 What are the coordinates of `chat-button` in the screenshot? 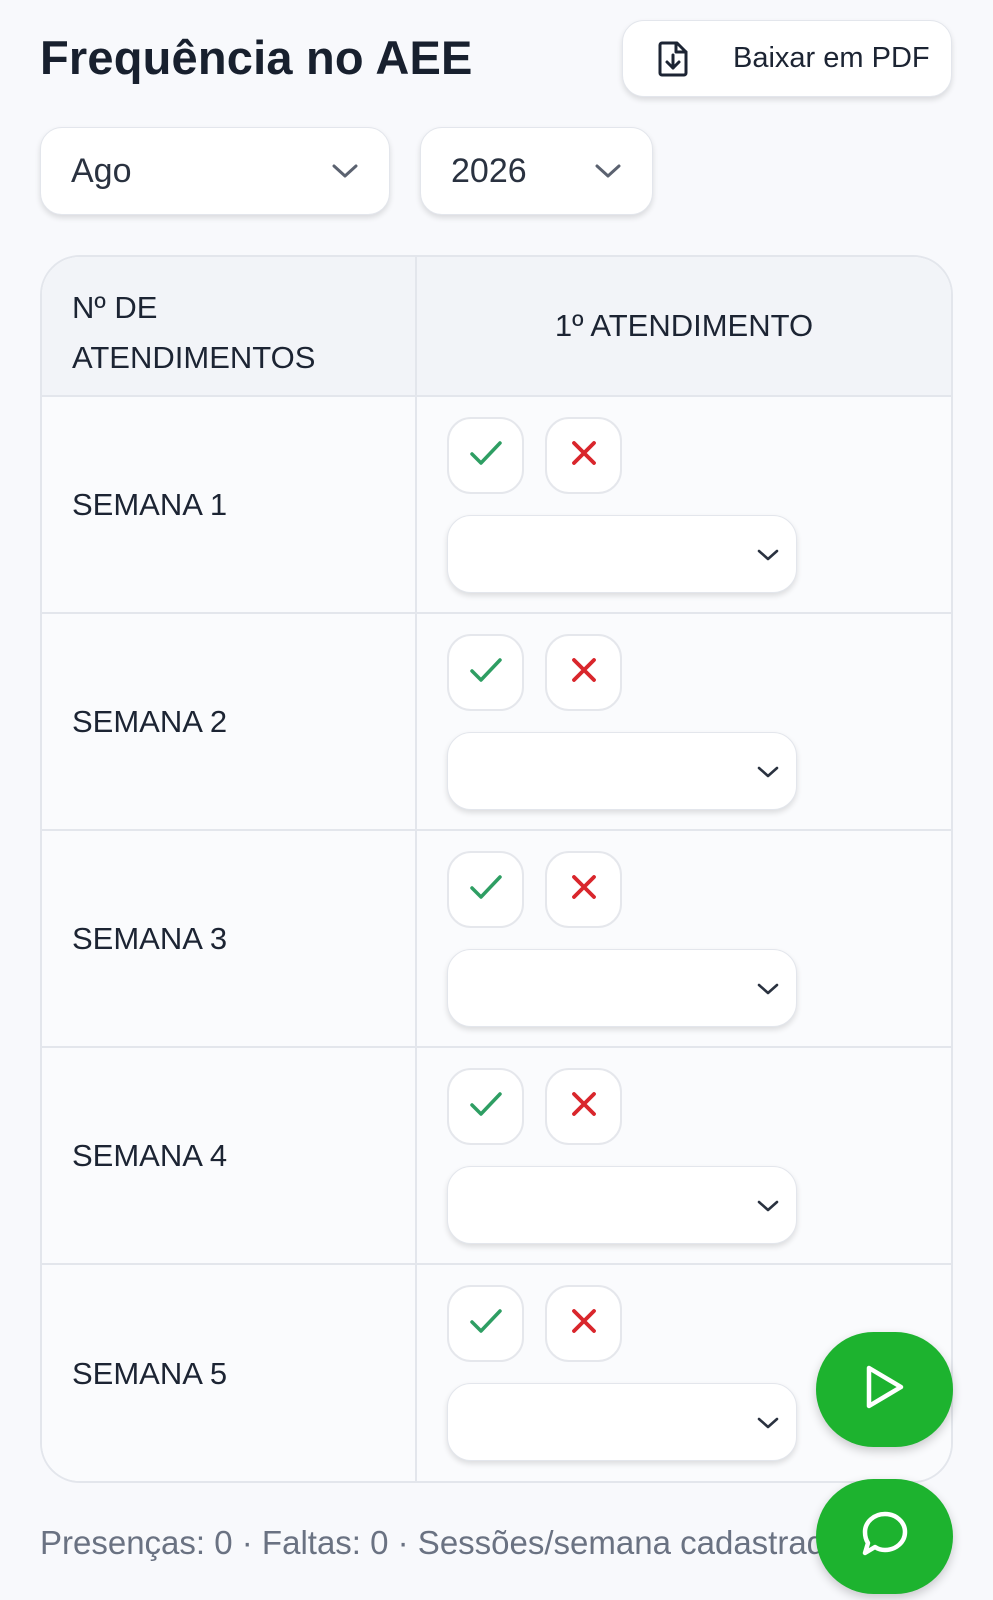 It's located at (884, 1536).